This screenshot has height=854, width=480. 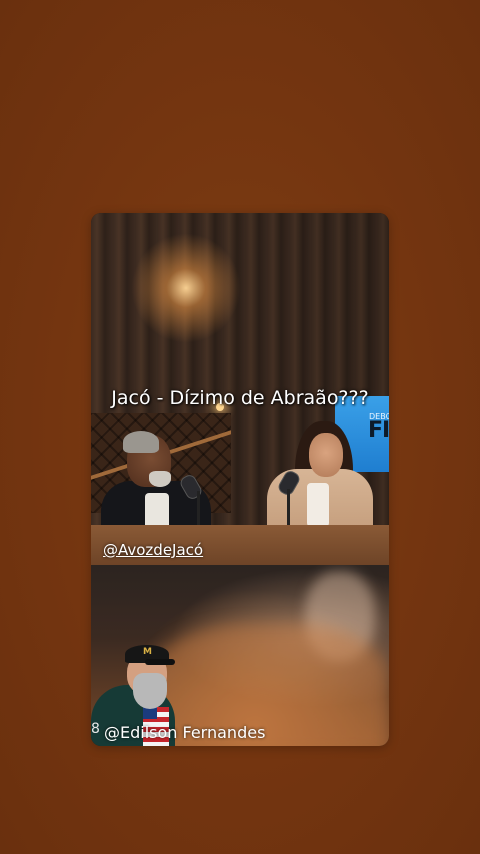 I want to click on jersey-number: 8, so click(x=95, y=729).